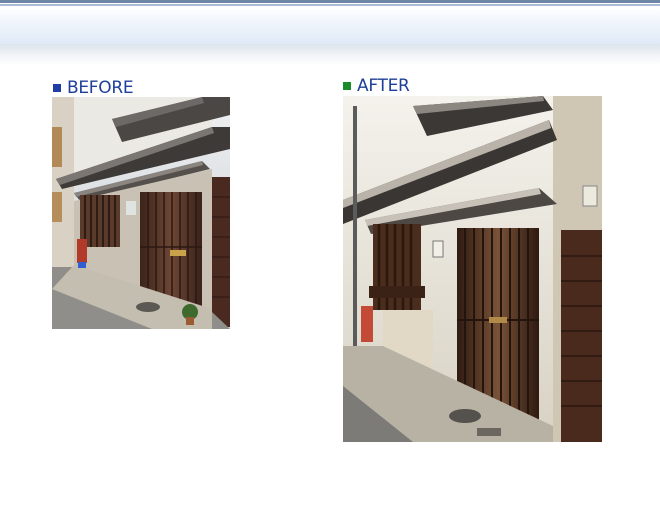 This screenshot has height=520, width=660. I want to click on before-photo, so click(141, 213).